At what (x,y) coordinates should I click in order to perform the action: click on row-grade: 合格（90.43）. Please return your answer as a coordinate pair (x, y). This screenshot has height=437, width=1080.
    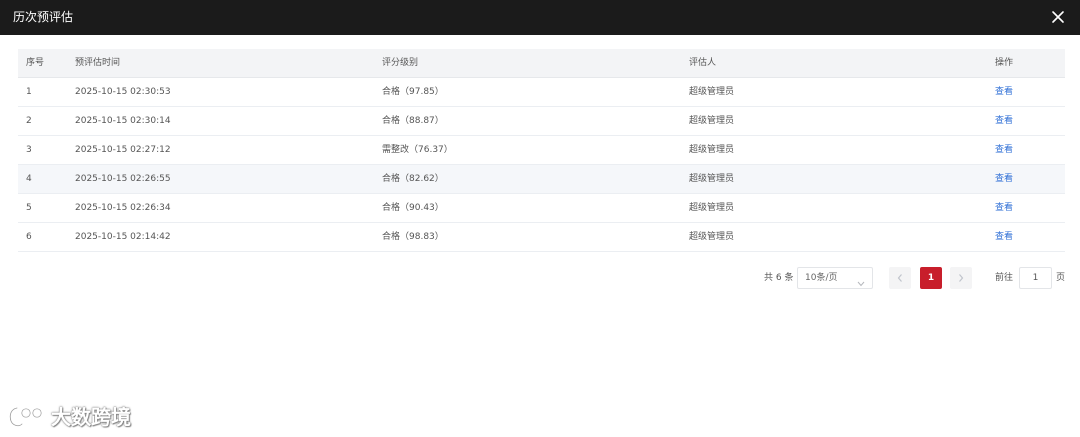
    Looking at the image, I should click on (413, 208).